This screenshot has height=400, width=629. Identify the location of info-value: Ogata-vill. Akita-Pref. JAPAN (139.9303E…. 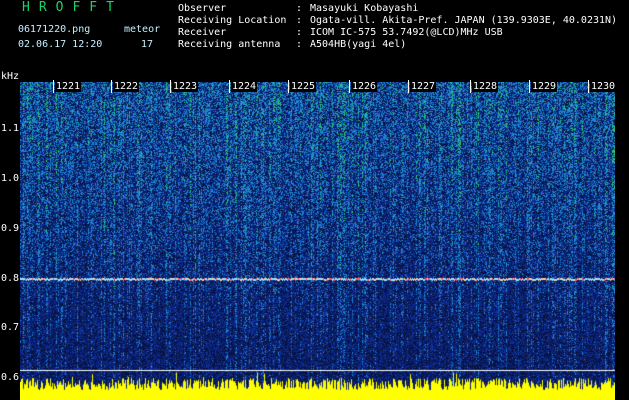
(464, 20).